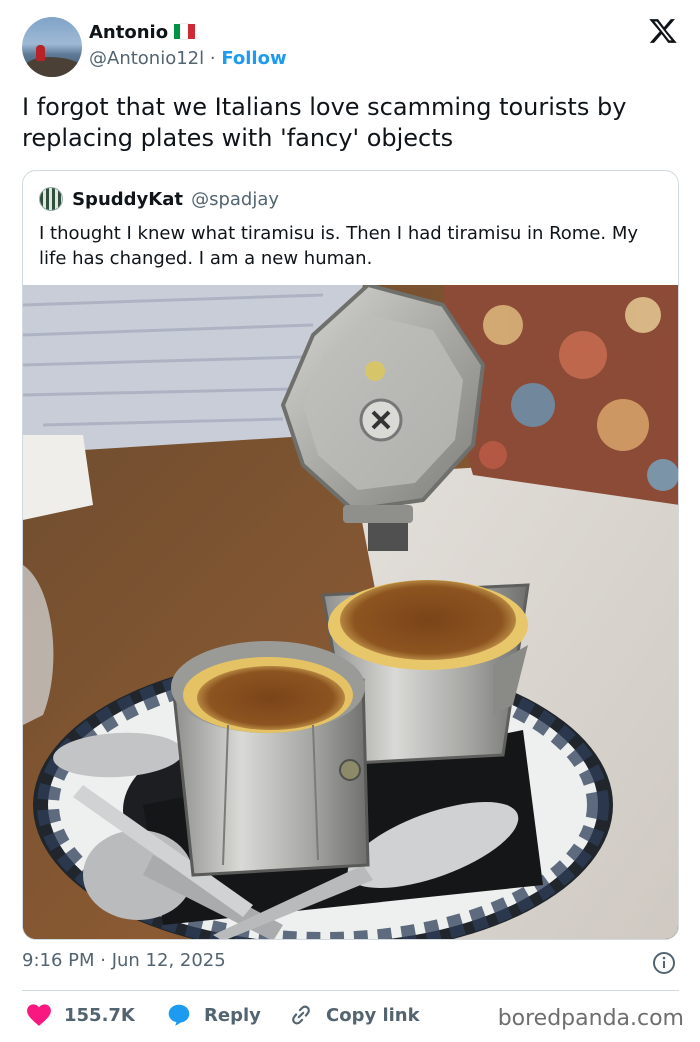 Image resolution: width=700 pixels, height=1042 pixels. What do you see at coordinates (350, 990) in the screenshot?
I see `action-divider` at bounding box center [350, 990].